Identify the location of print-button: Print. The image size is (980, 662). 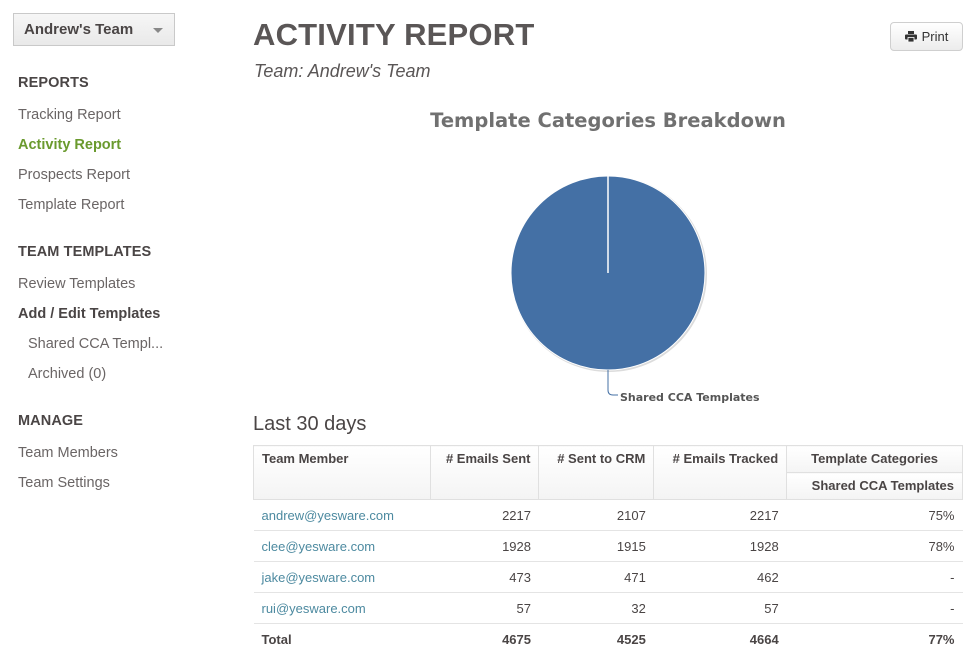
(926, 36).